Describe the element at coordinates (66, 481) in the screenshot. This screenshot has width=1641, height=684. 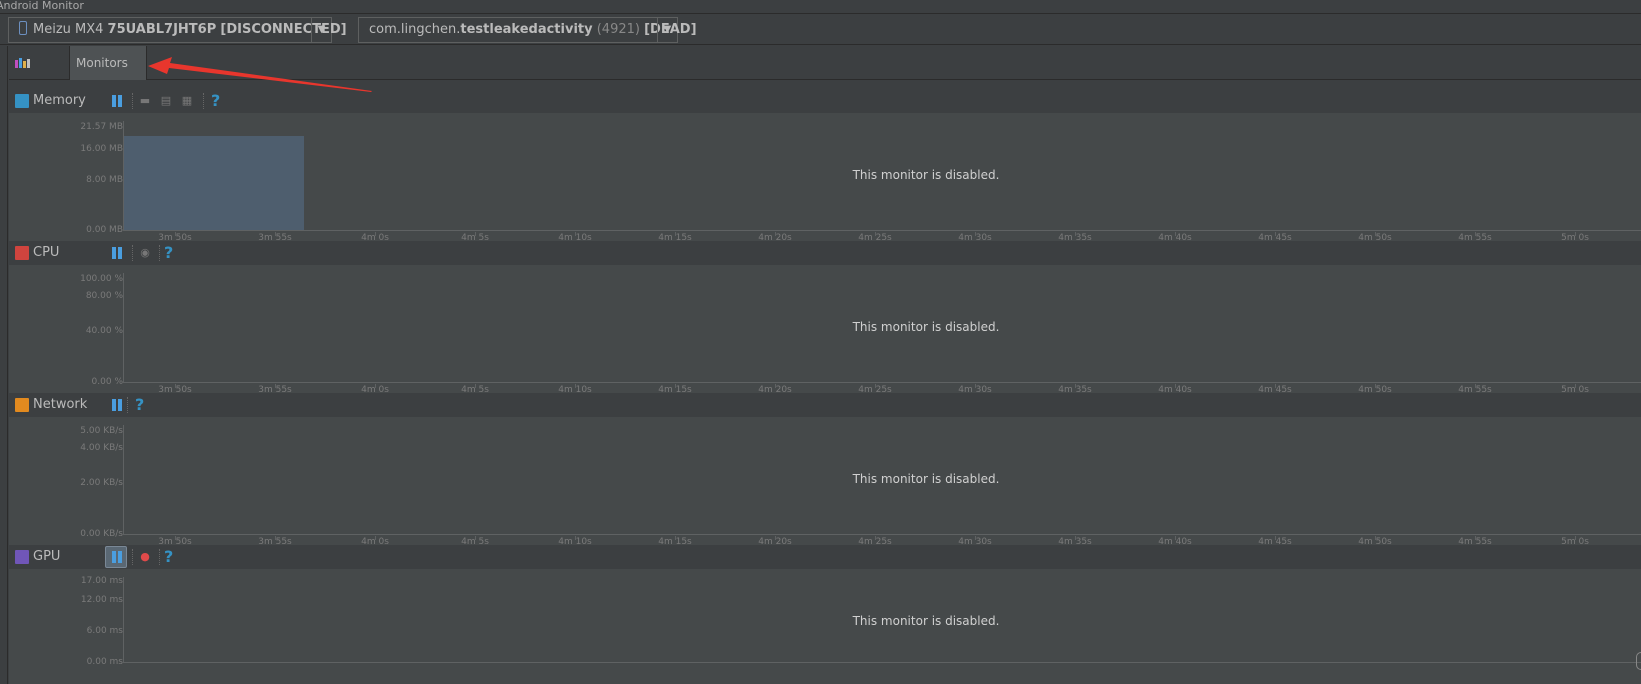
I see `y-axis-labels: 5.00 KB/s 4.00 KB/s 2.00 KB/s 0.00 KB/s` at that location.